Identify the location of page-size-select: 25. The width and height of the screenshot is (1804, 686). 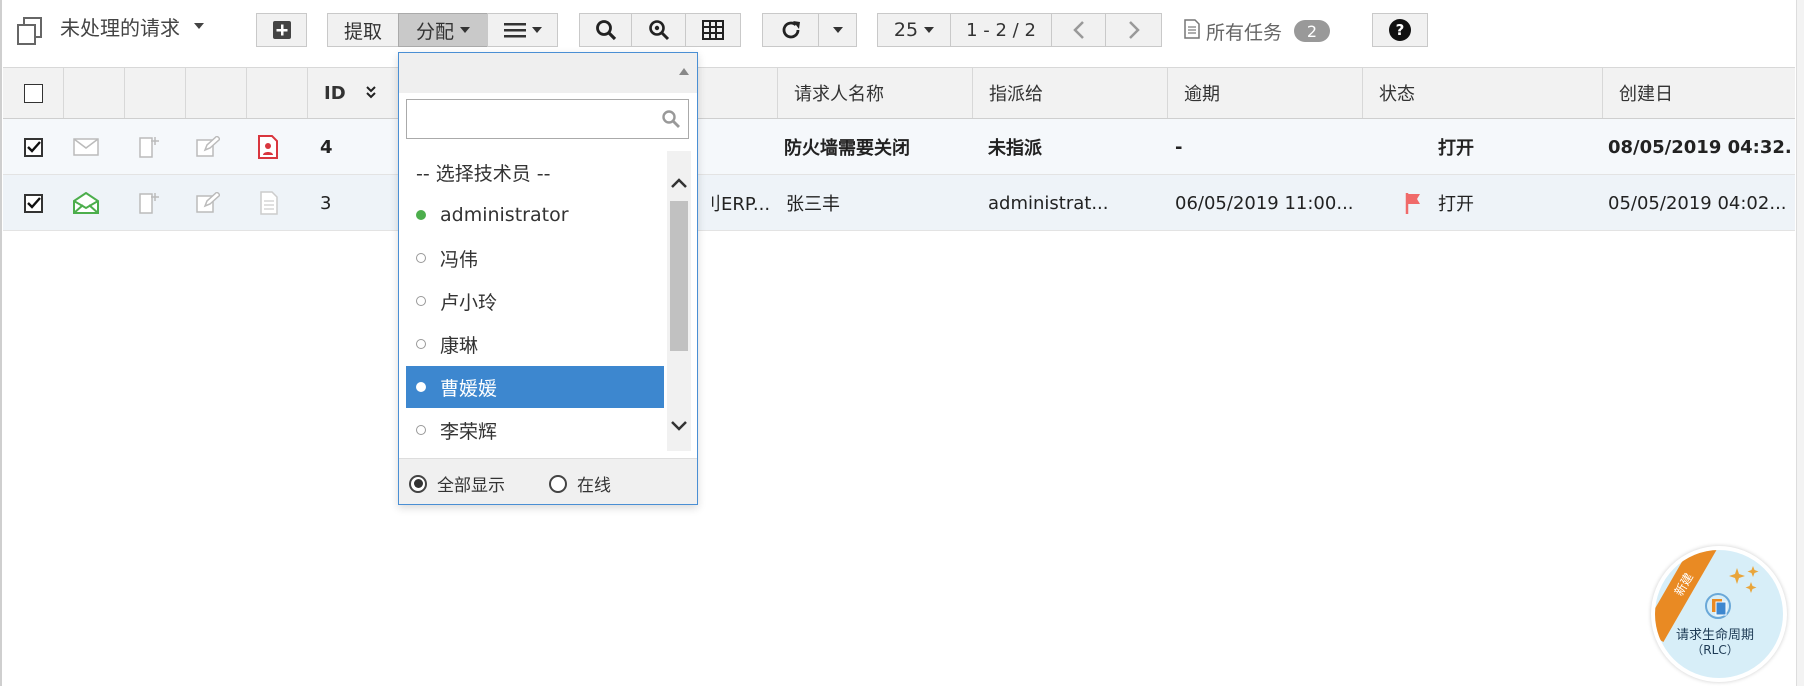
(914, 30).